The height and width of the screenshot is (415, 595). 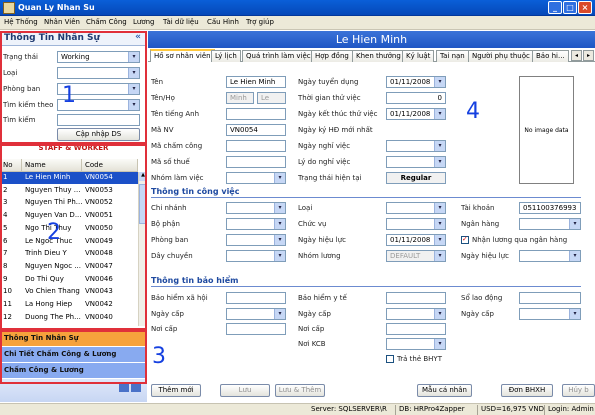 I want to click on personal-template-button: Mẫu cá nhân, so click(x=444, y=390).